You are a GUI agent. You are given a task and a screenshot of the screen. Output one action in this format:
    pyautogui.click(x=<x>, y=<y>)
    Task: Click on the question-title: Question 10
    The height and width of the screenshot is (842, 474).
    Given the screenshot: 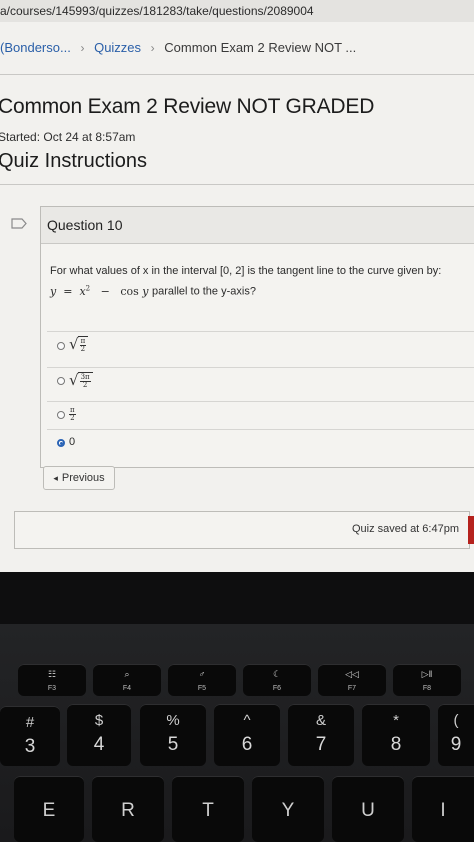 What is the action you would take?
    pyautogui.click(x=85, y=225)
    